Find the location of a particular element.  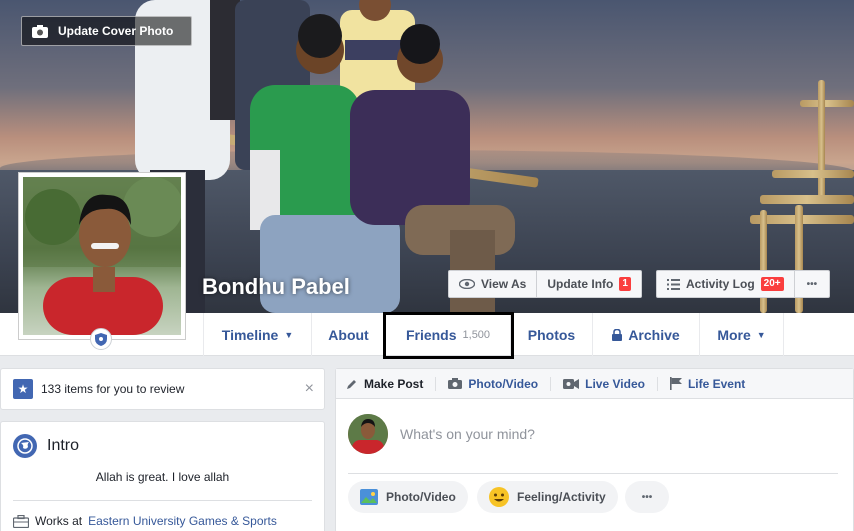

photo-video-button-label: Photo/Video is located at coordinates (421, 497).